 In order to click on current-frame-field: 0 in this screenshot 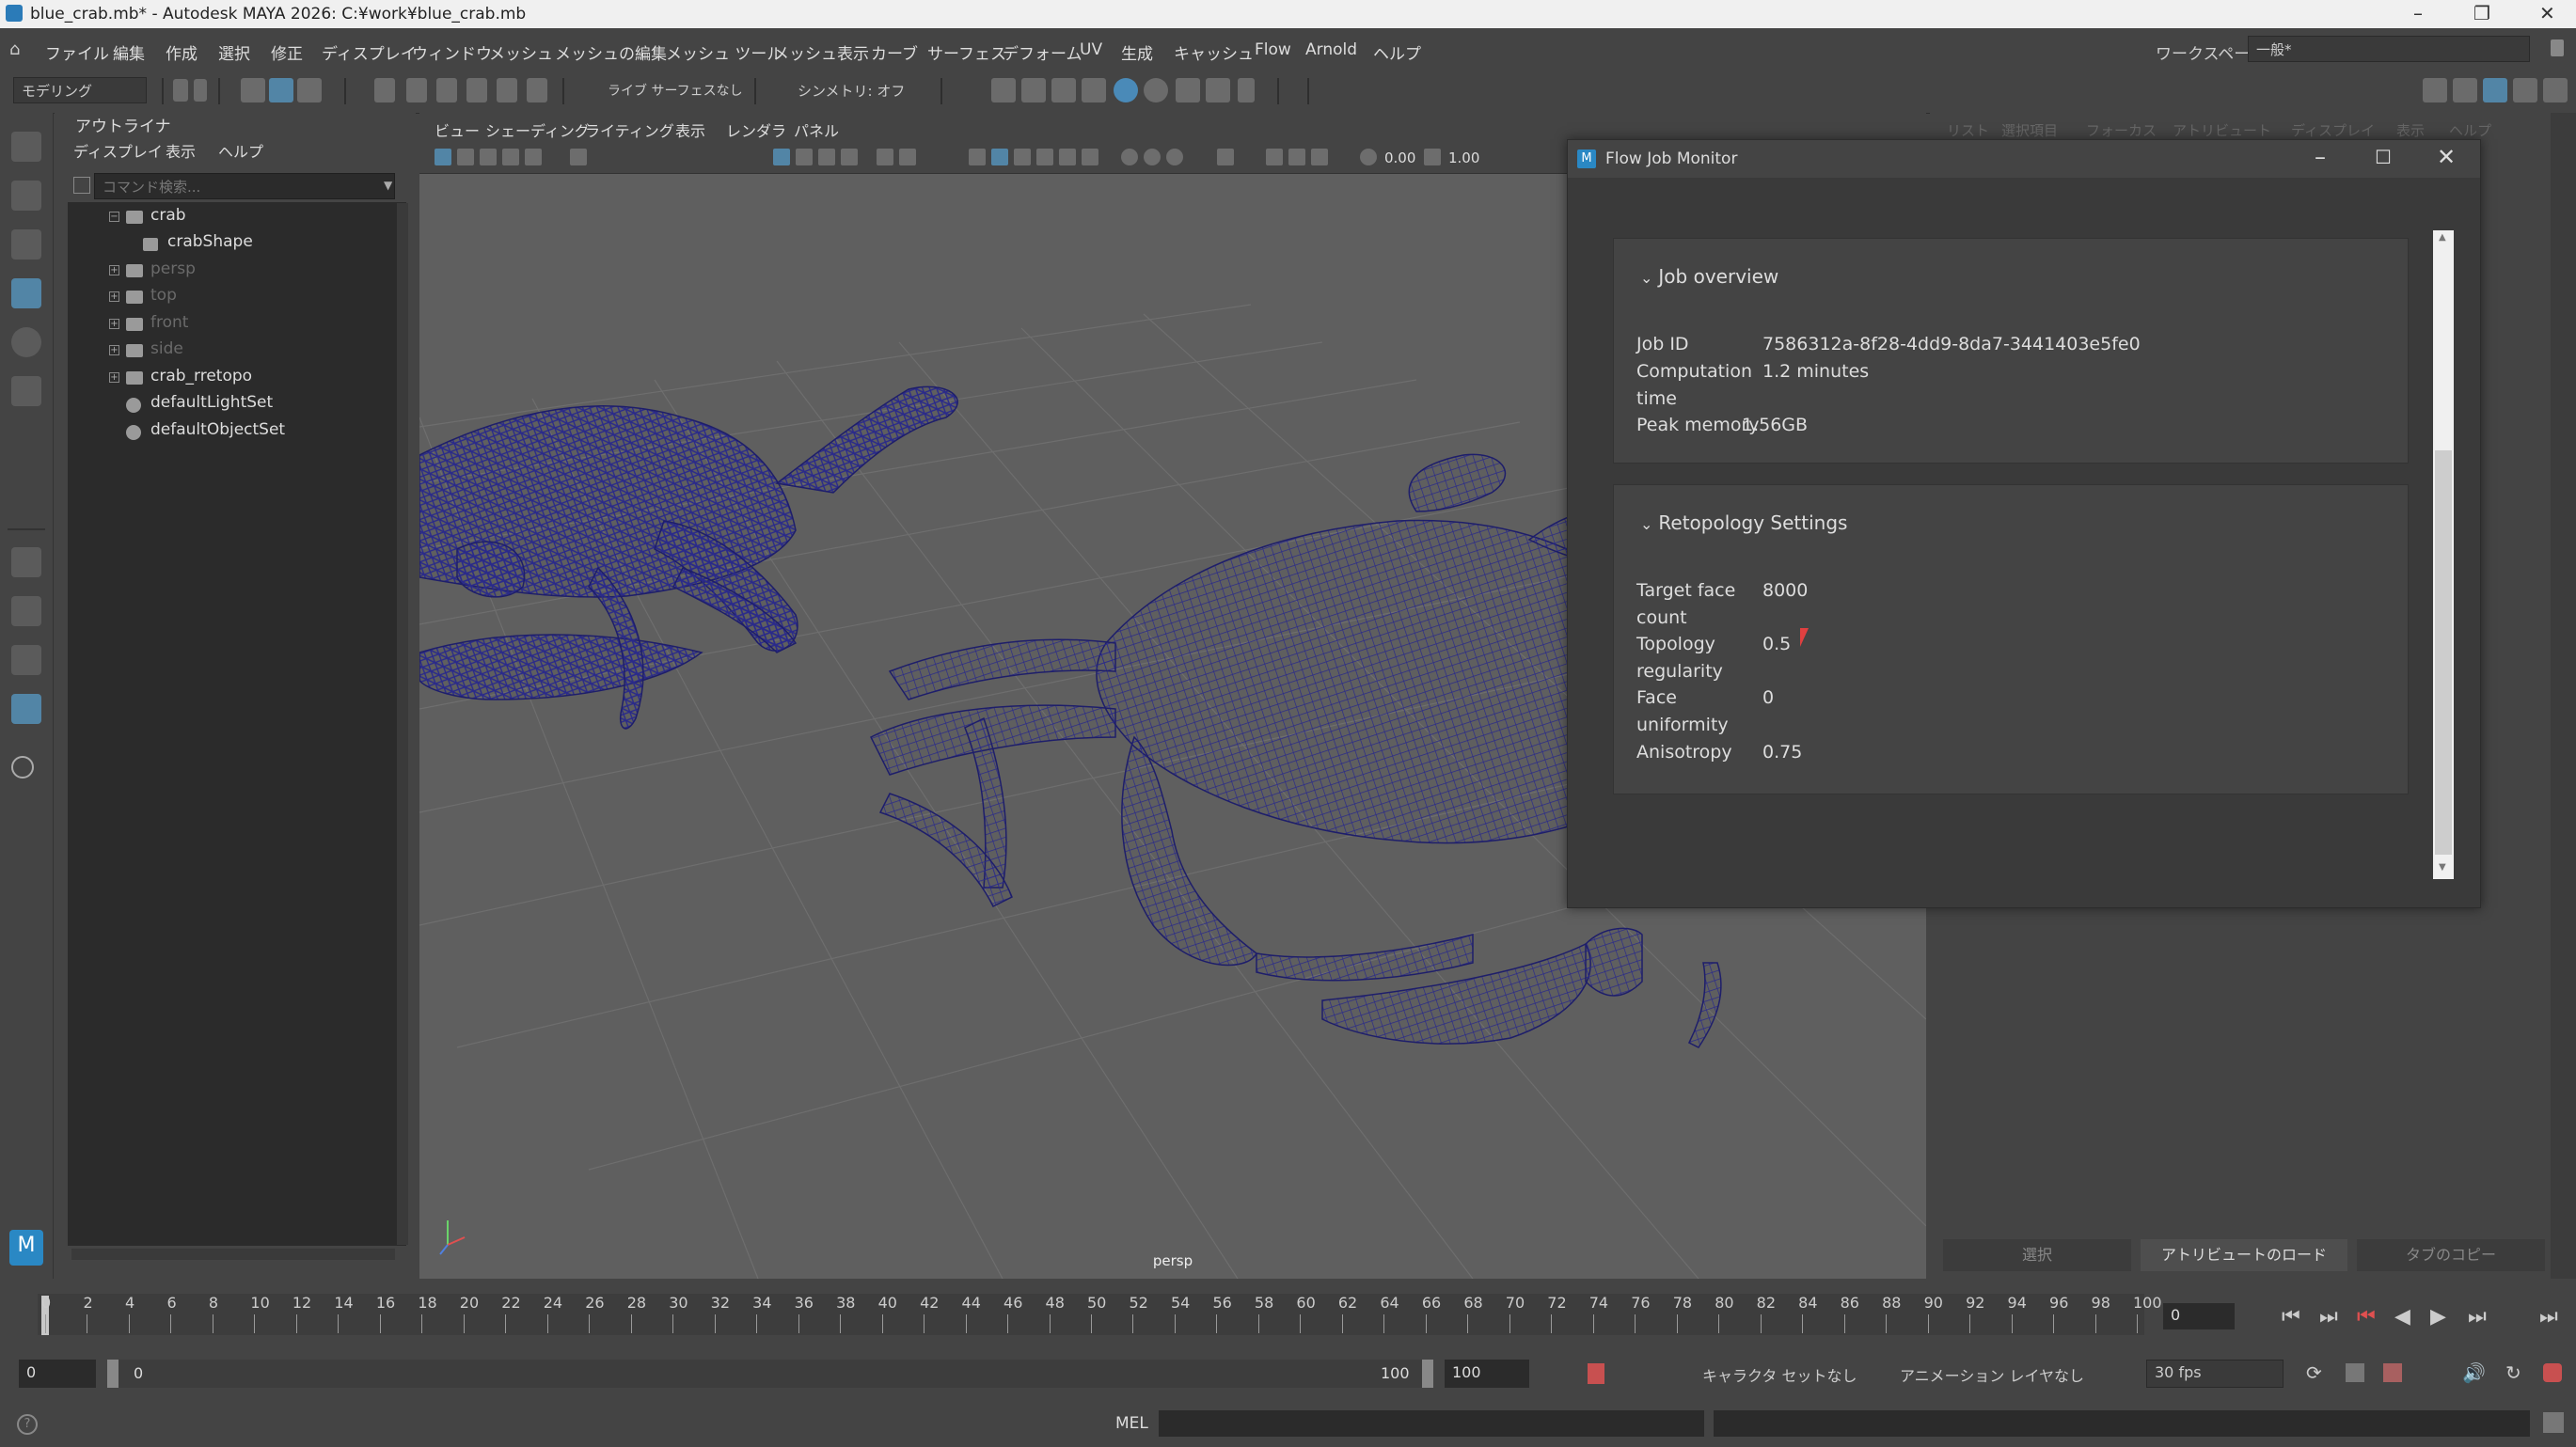, I will do `click(2199, 1316)`.